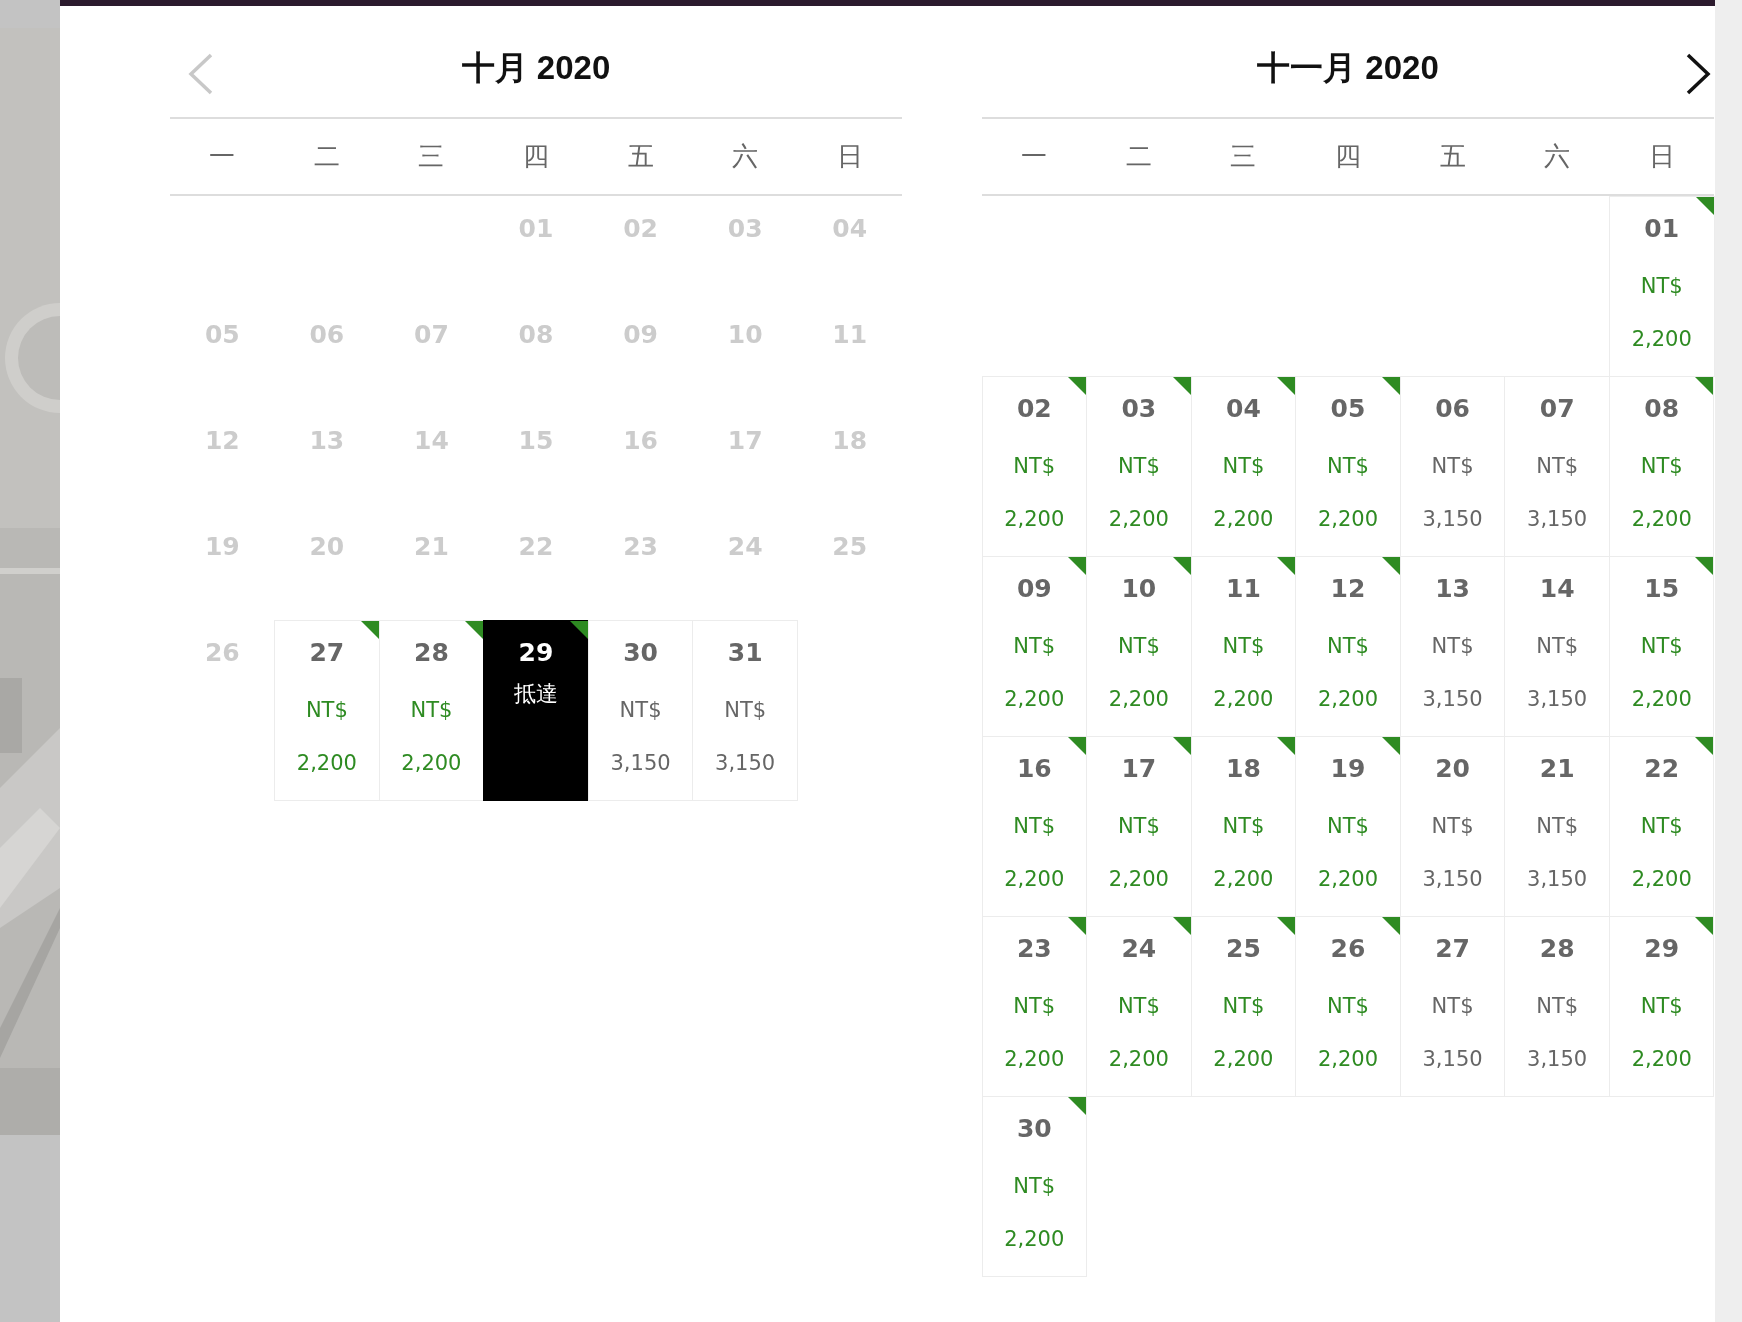  Describe the element at coordinates (1452, 768) in the screenshot. I see `day-number: 20` at that location.